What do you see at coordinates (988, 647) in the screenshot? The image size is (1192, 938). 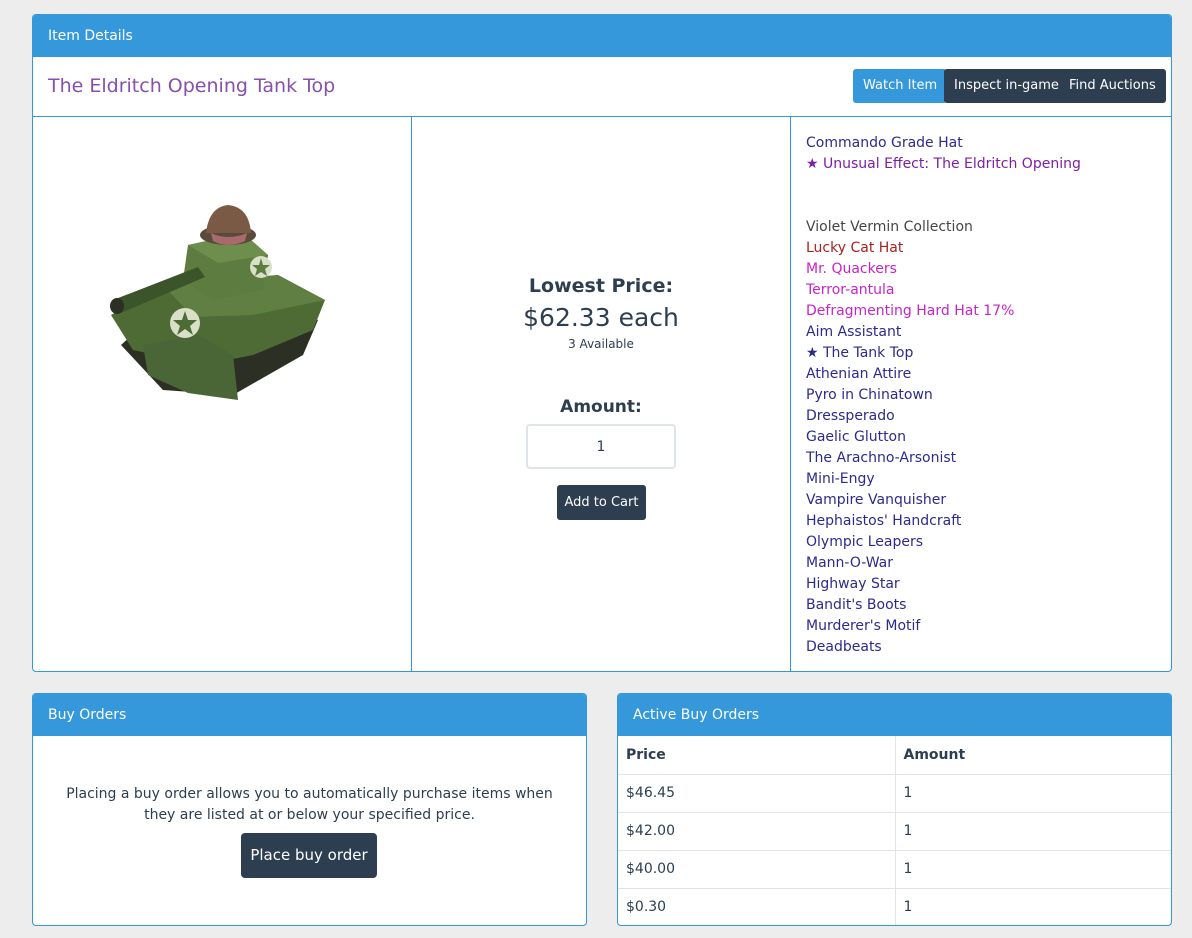 I see `attribute-line: Deadbeats` at bounding box center [988, 647].